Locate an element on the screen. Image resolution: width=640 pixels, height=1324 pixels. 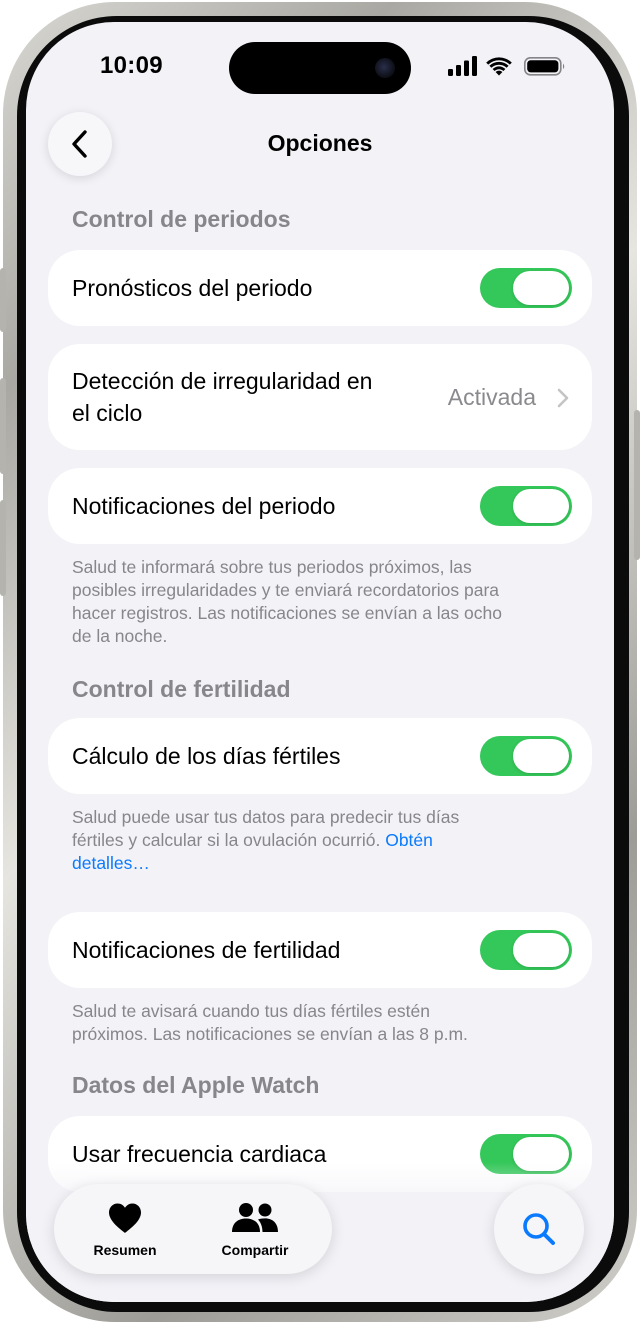
fertile-days-estimate-label: Cálculo de los días fértiles is located at coordinates (206, 756).